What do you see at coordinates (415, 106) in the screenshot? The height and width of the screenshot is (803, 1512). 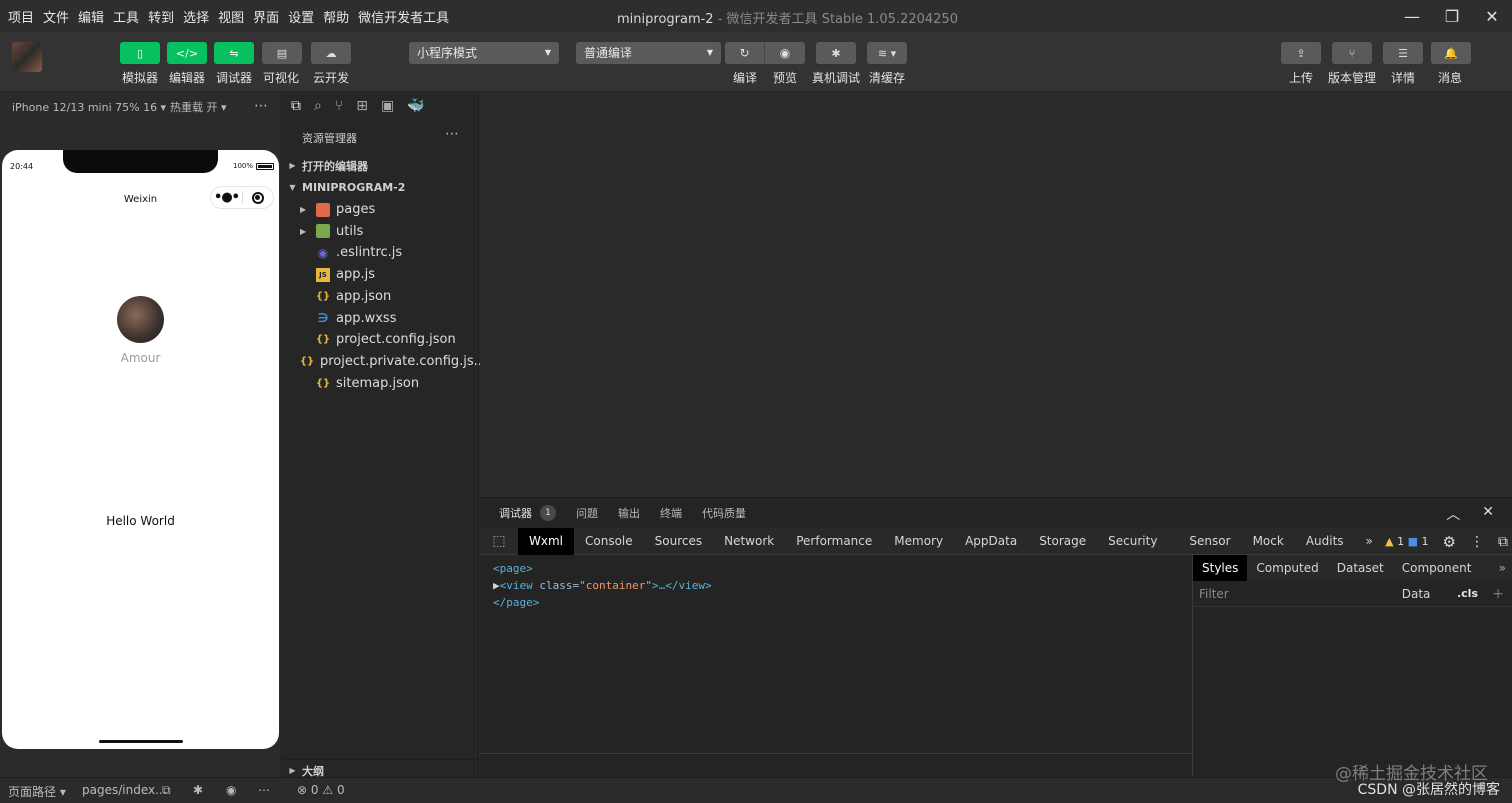 I see `docker-icon: 🐳` at bounding box center [415, 106].